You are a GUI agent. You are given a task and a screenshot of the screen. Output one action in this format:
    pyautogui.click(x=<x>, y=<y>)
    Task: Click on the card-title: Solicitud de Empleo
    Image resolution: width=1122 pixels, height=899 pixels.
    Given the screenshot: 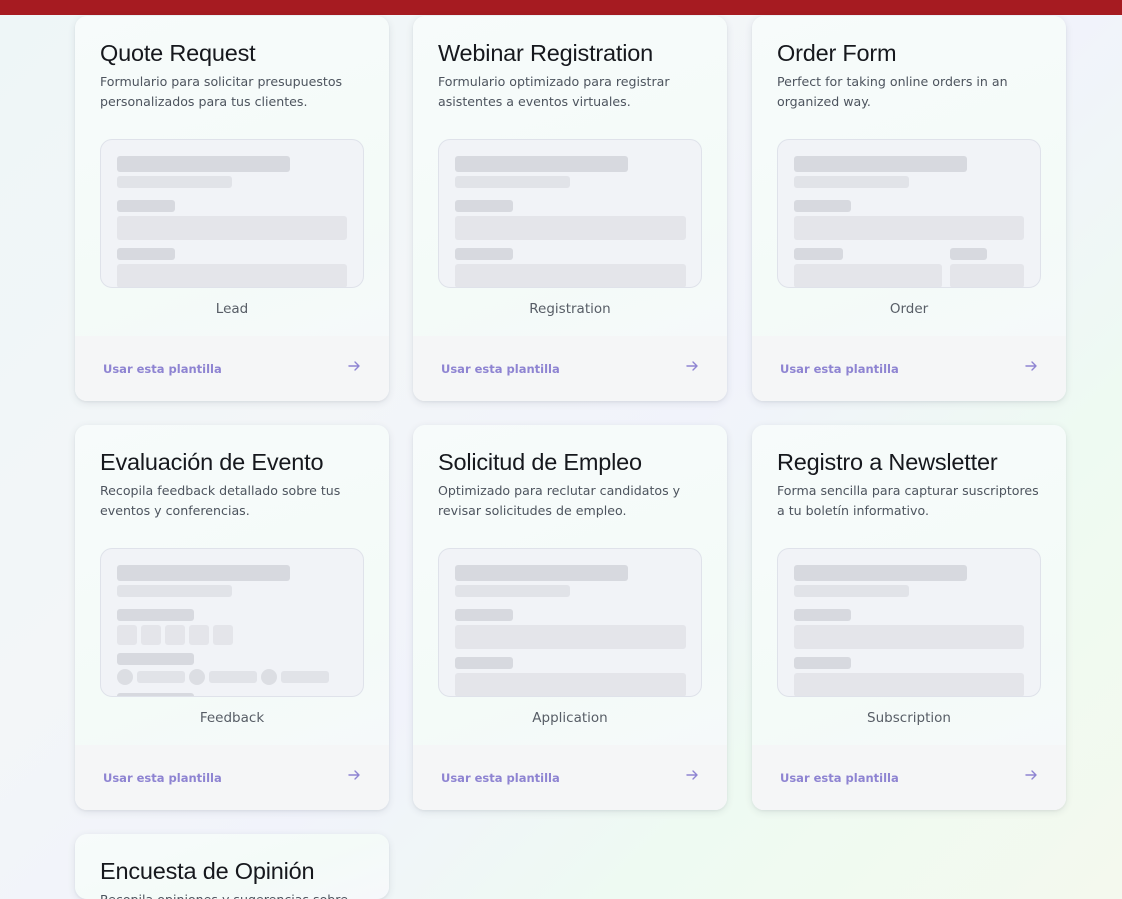 What is the action you would take?
    pyautogui.click(x=540, y=462)
    